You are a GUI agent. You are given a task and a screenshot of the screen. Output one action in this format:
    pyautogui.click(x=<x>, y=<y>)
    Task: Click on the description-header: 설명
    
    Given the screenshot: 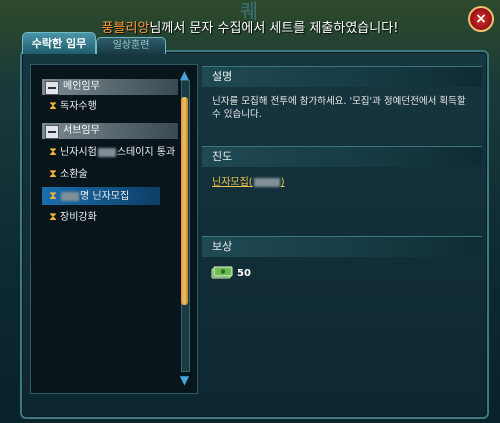 What is the action you would take?
    pyautogui.click(x=342, y=76)
    